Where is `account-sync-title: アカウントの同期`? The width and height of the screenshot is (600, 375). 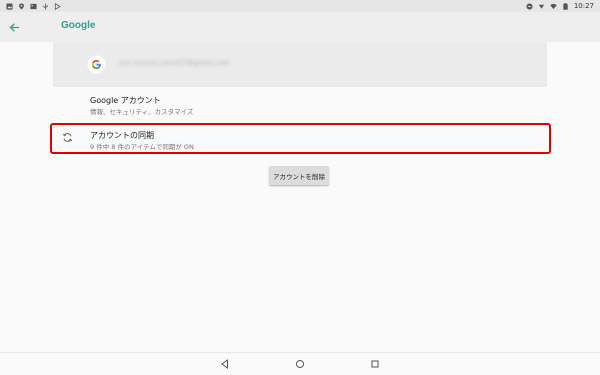 account-sync-title: アカウントの同期 is located at coordinates (122, 135).